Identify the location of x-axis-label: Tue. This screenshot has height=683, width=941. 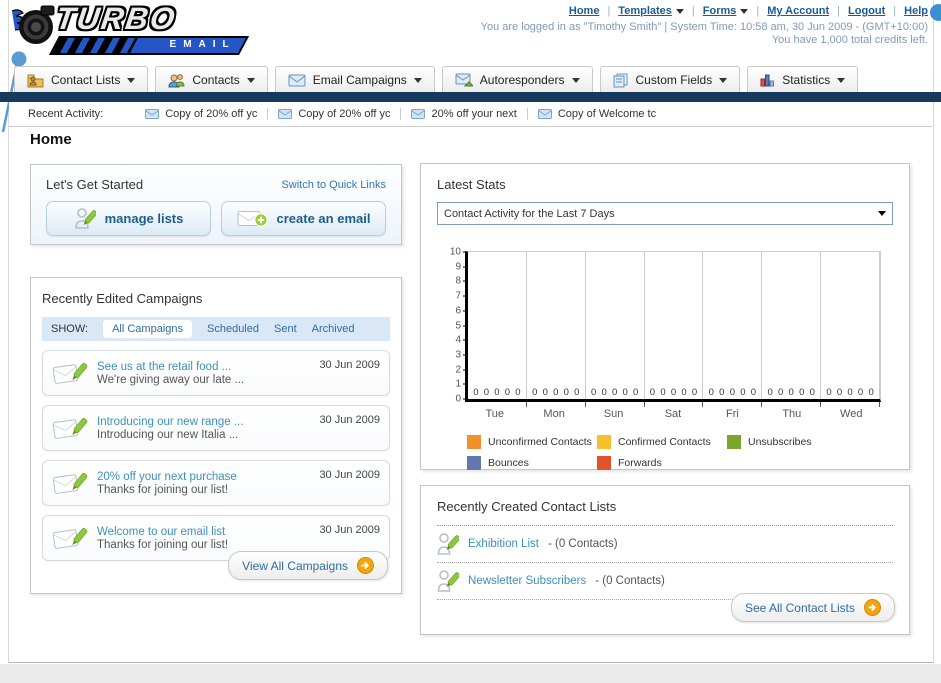
(494, 414).